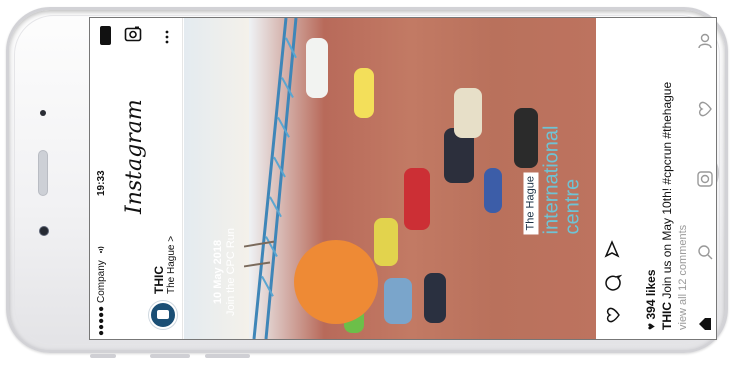  I want to click on app-title: Instagram, so click(134, 156).